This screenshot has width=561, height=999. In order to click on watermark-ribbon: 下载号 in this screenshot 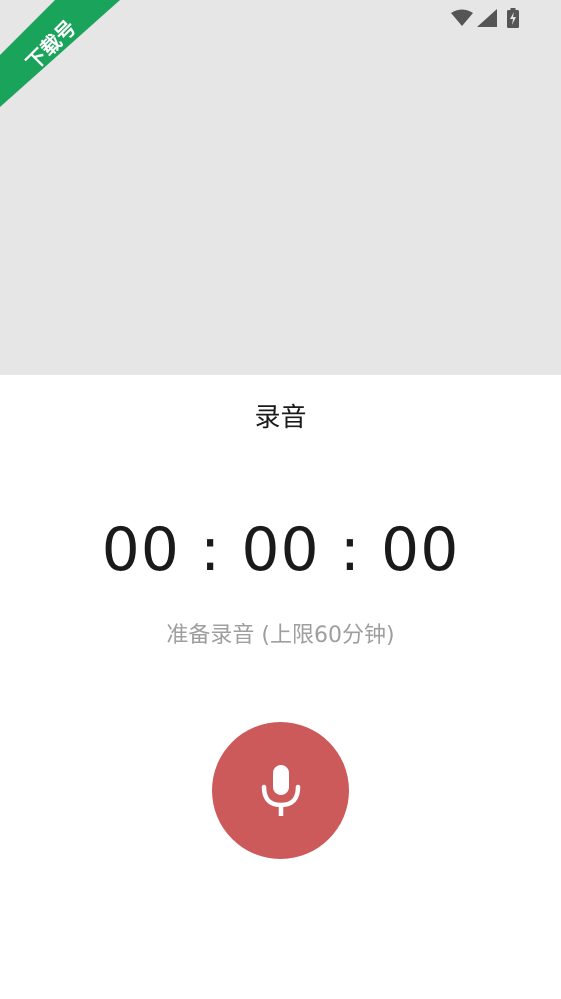, I will do `click(75, 75)`.